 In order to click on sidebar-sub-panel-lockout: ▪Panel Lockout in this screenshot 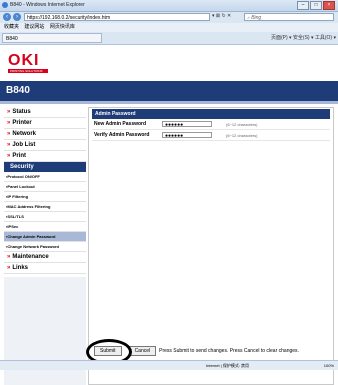, I will do `click(45, 187)`.